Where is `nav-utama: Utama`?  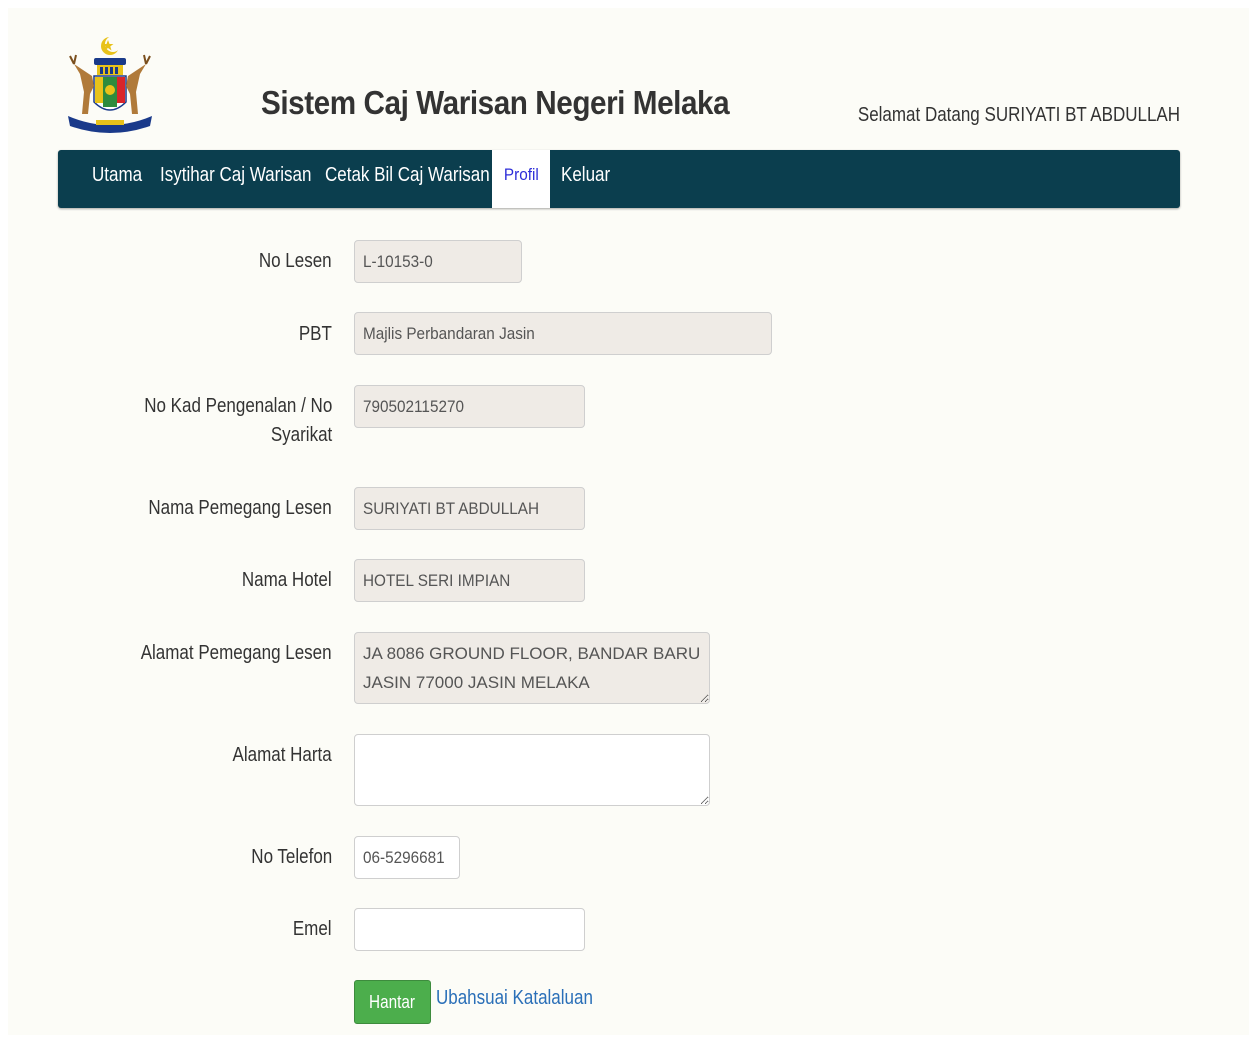 nav-utama: Utama is located at coordinates (117, 179).